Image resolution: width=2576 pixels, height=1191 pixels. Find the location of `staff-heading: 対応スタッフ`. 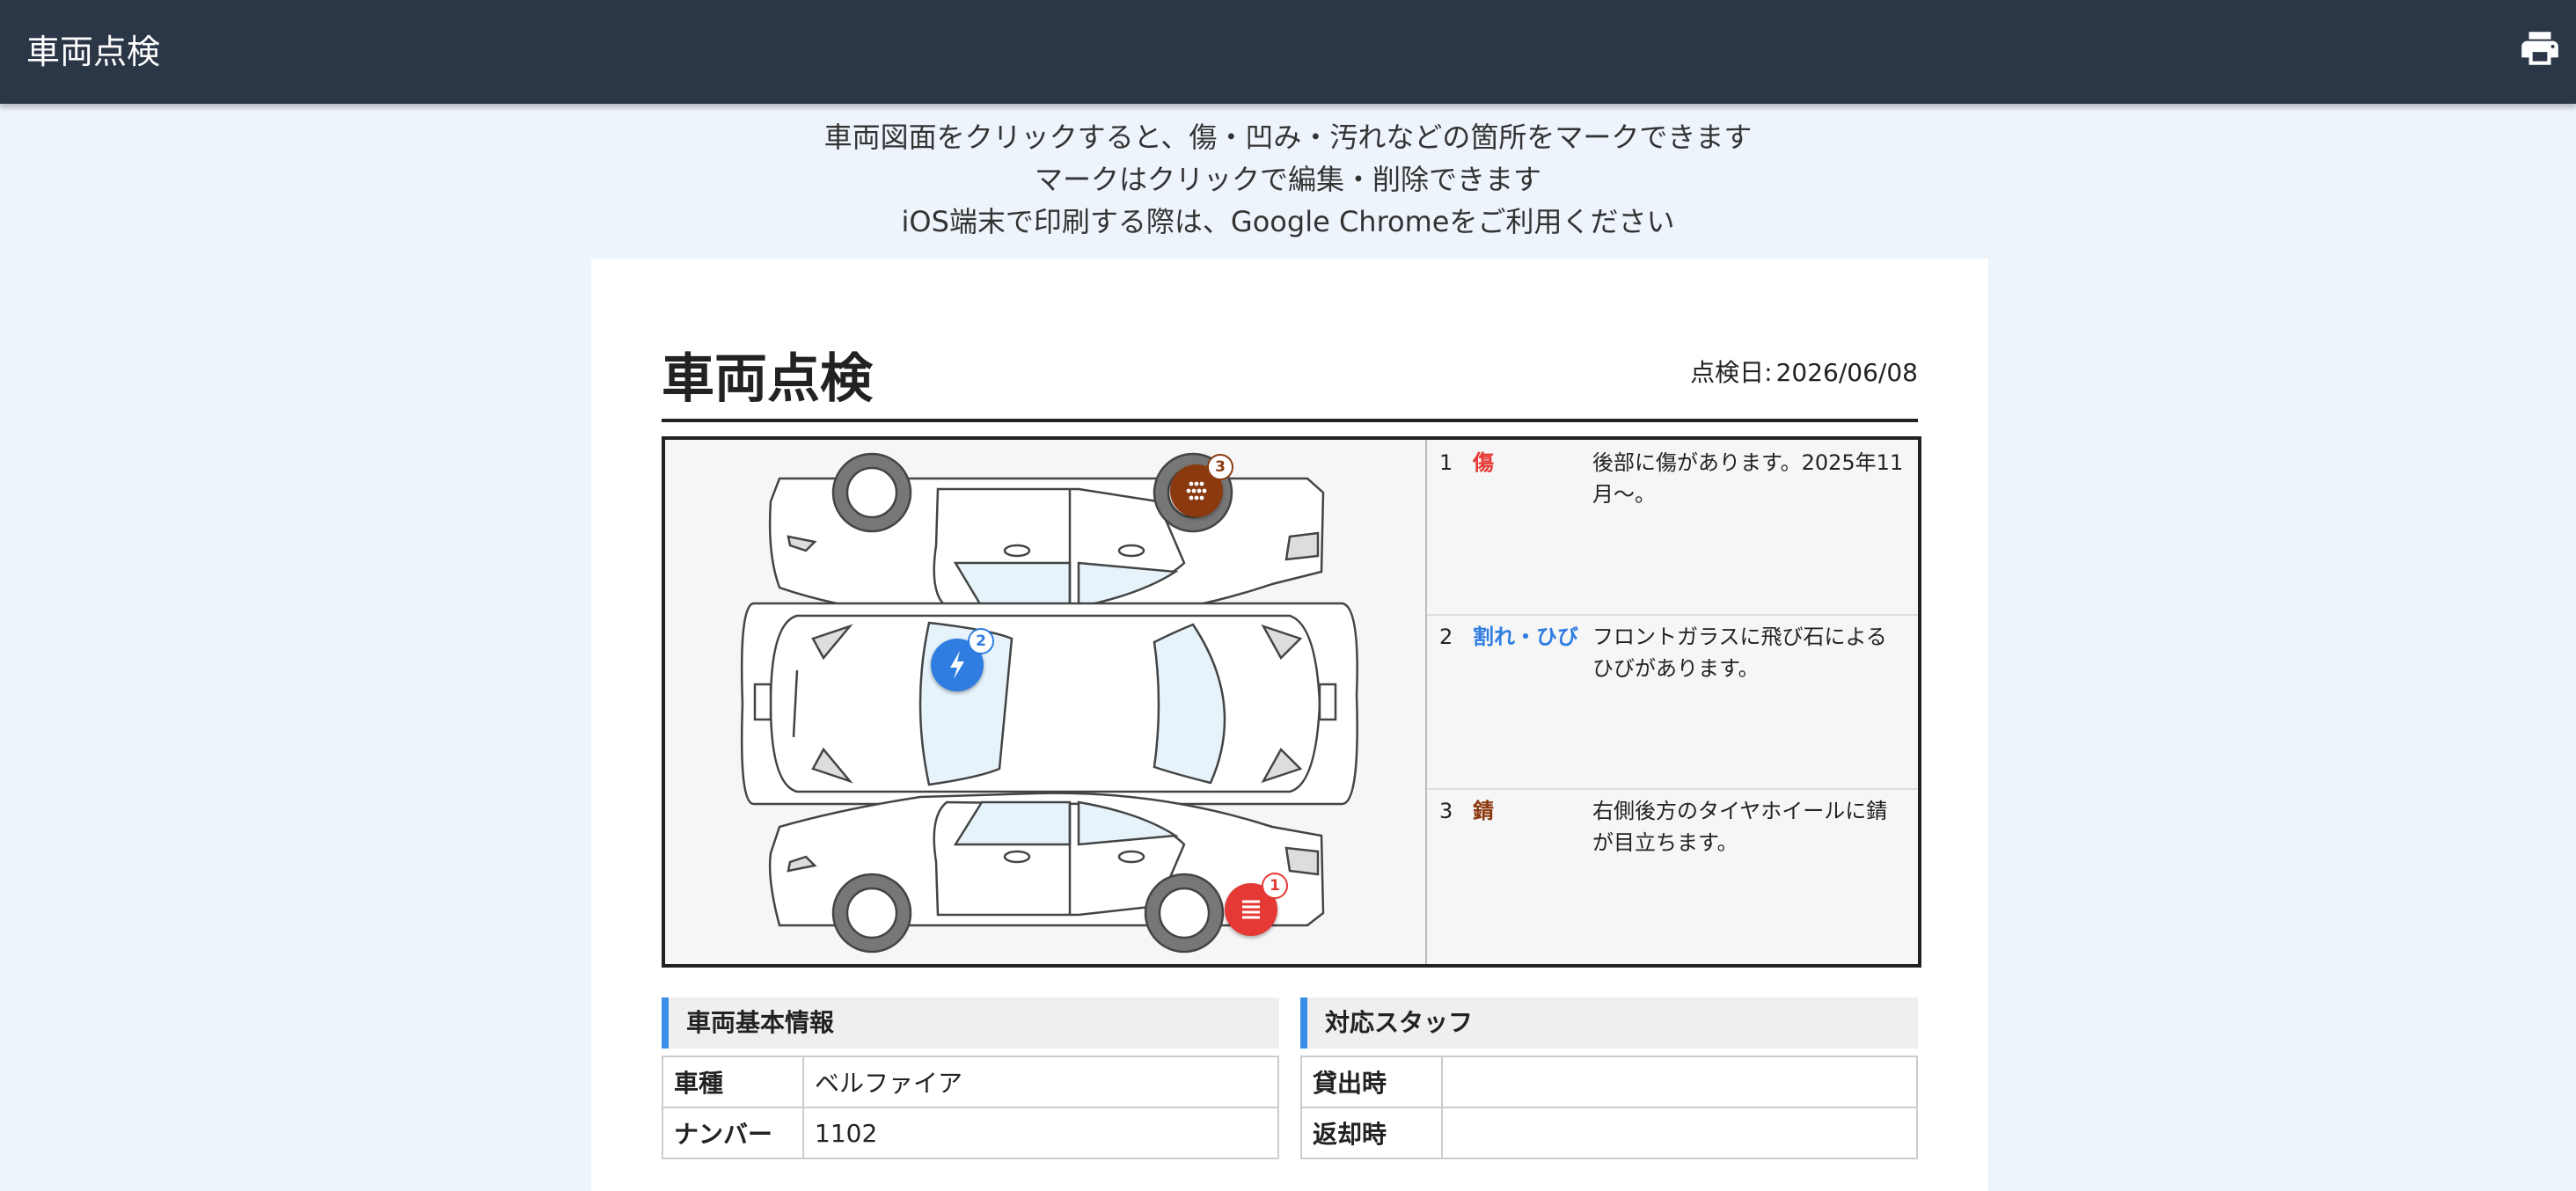

staff-heading: 対応スタッフ is located at coordinates (1609, 1023).